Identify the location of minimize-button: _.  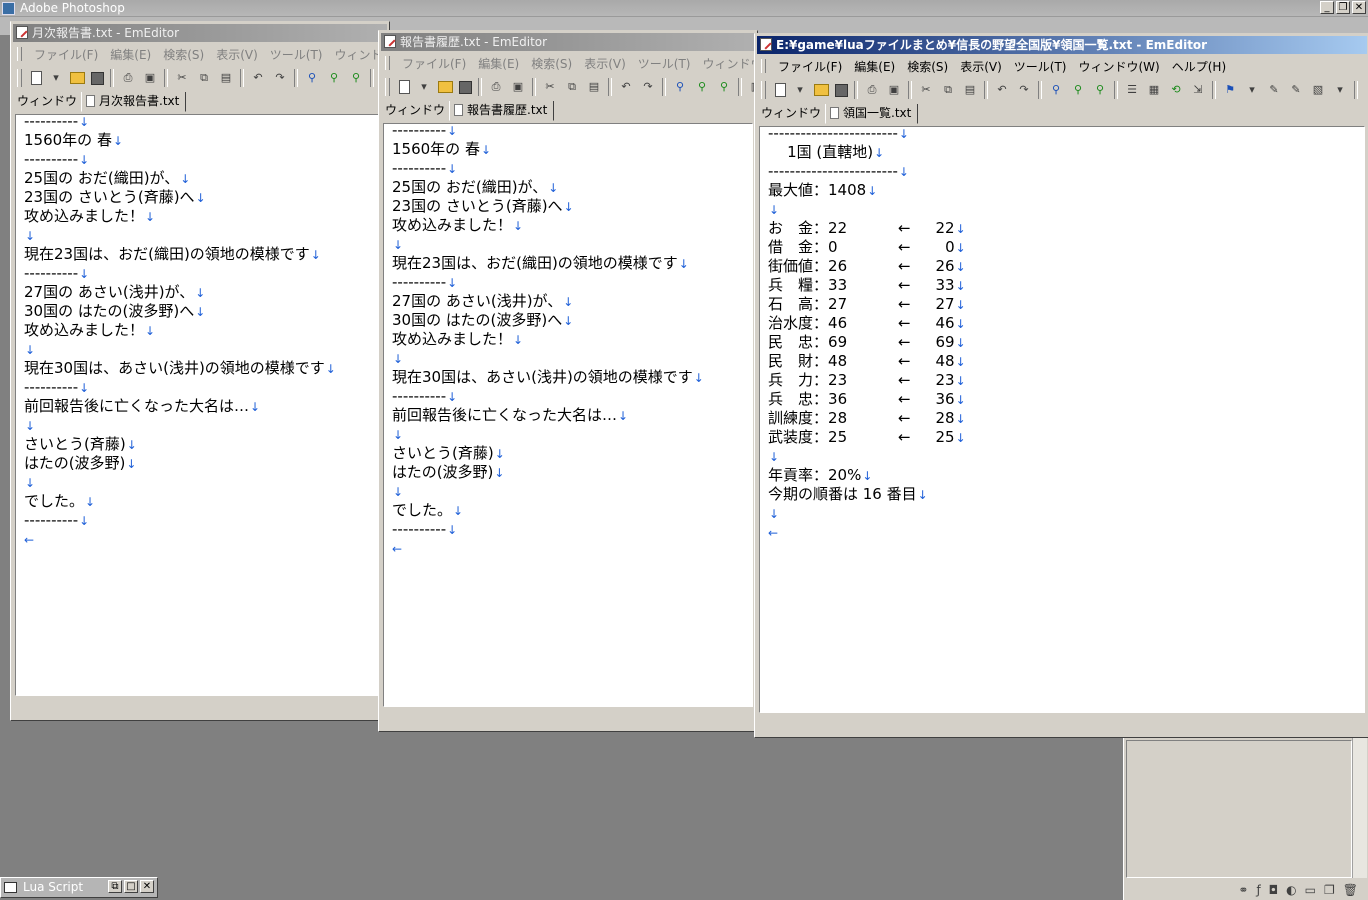
(1327, 7).